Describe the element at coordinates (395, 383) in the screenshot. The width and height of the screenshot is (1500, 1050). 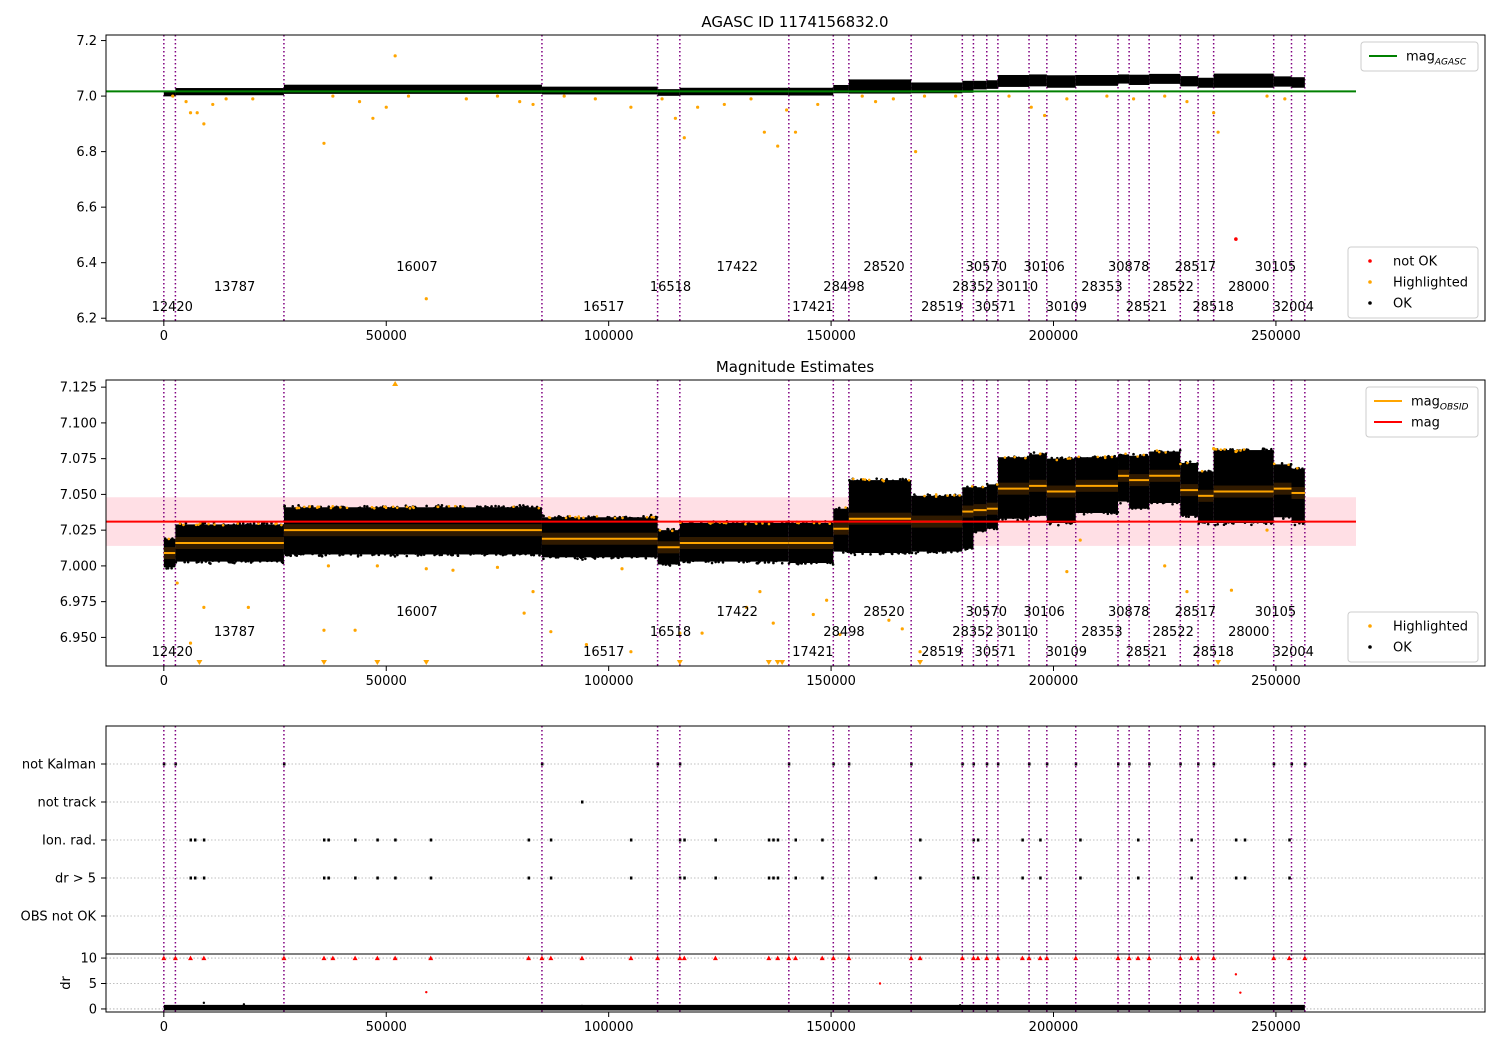
I see `offscale-high-marker` at that location.